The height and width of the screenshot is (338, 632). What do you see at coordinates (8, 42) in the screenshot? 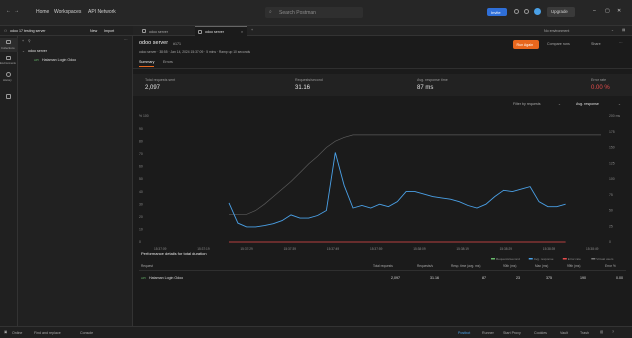
I see `collections-icon` at bounding box center [8, 42].